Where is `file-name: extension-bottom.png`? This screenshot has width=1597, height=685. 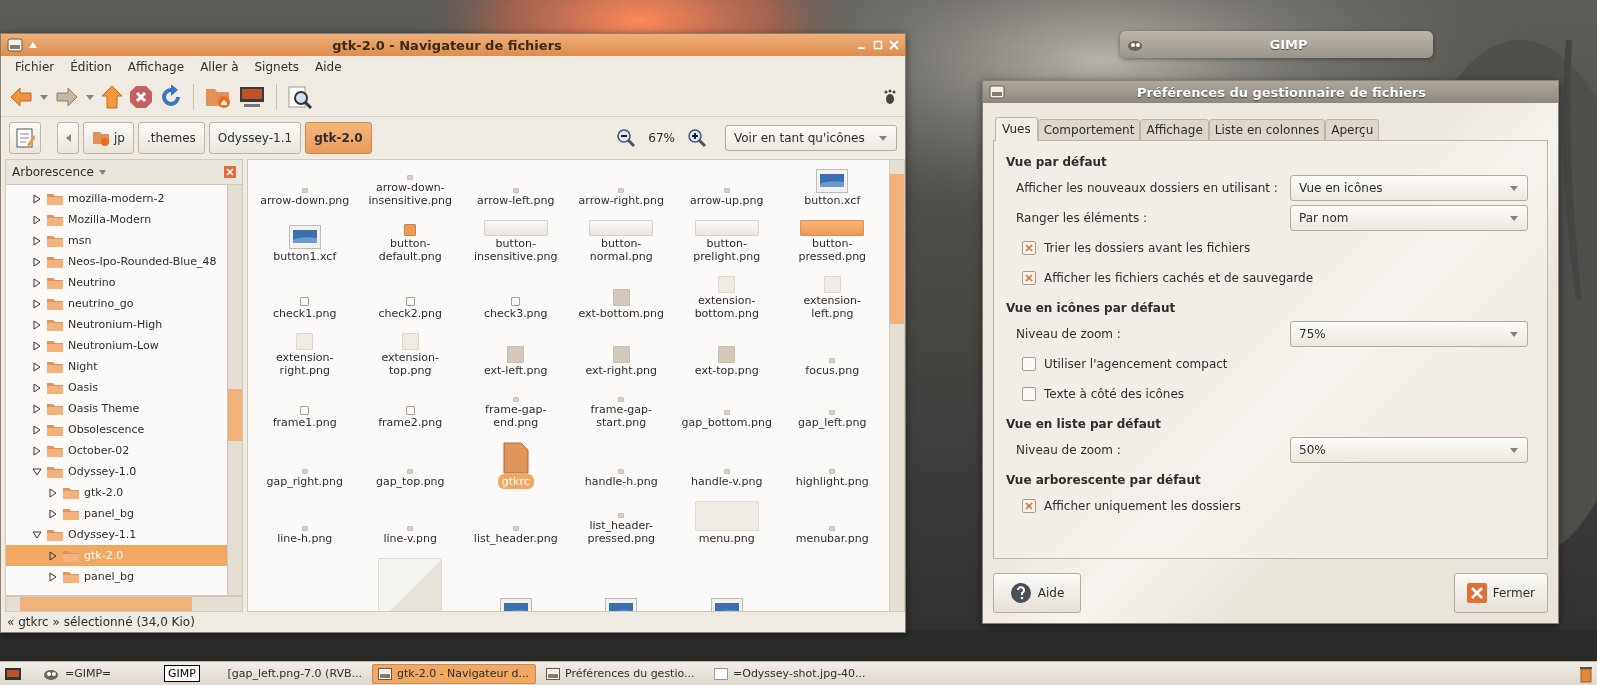
file-name: extension-bottom.png is located at coordinates (727, 307).